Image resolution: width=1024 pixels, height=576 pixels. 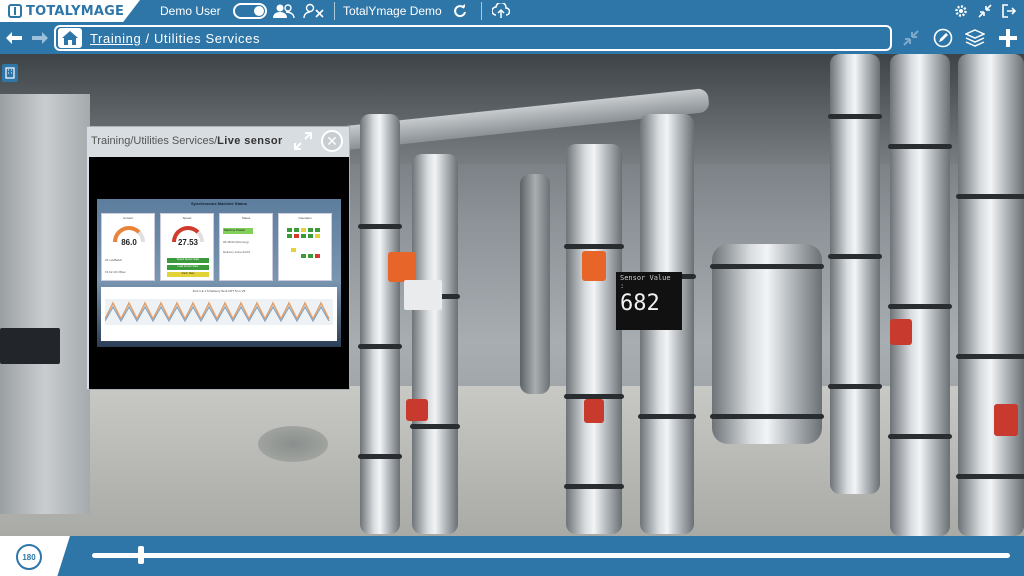 What do you see at coordinates (767, 344) in the screenshot?
I see `pipe-housing` at bounding box center [767, 344].